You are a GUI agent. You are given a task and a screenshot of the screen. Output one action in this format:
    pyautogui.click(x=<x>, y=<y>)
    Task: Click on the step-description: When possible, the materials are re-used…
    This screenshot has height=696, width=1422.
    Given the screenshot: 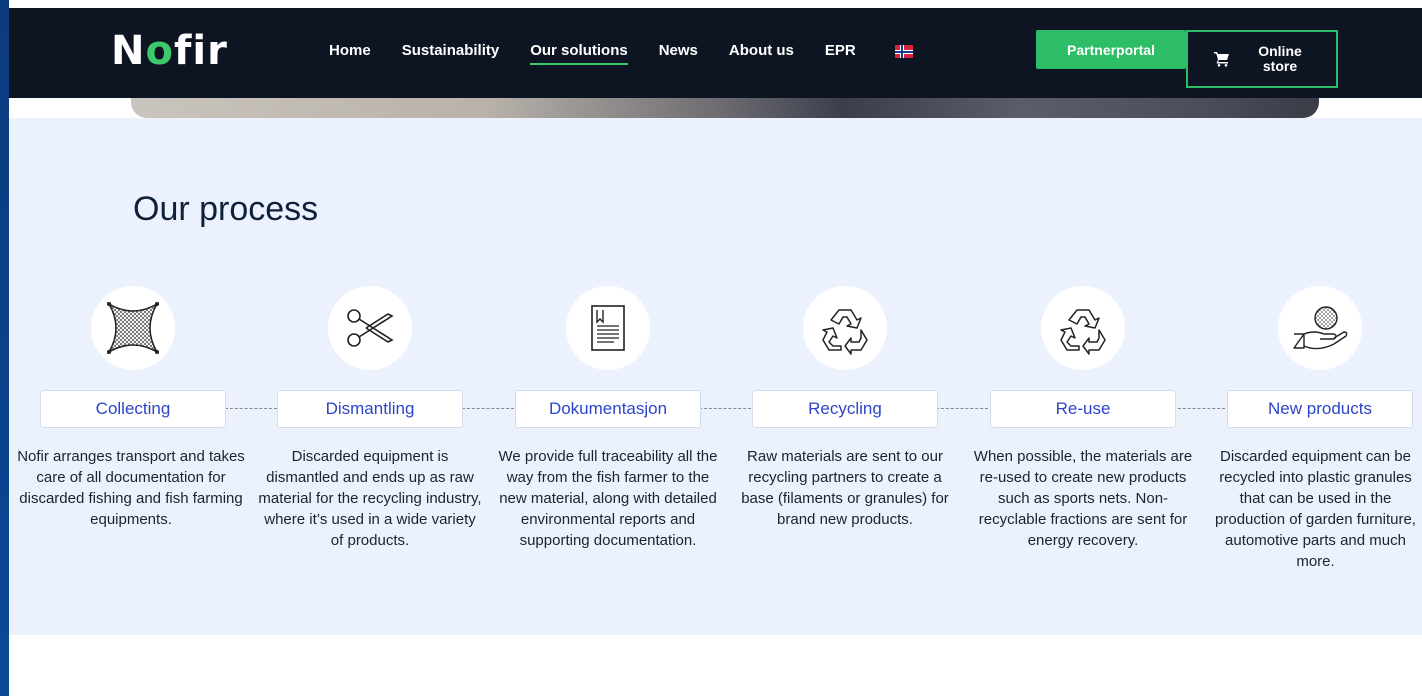 What is the action you would take?
    pyautogui.click(x=1083, y=498)
    